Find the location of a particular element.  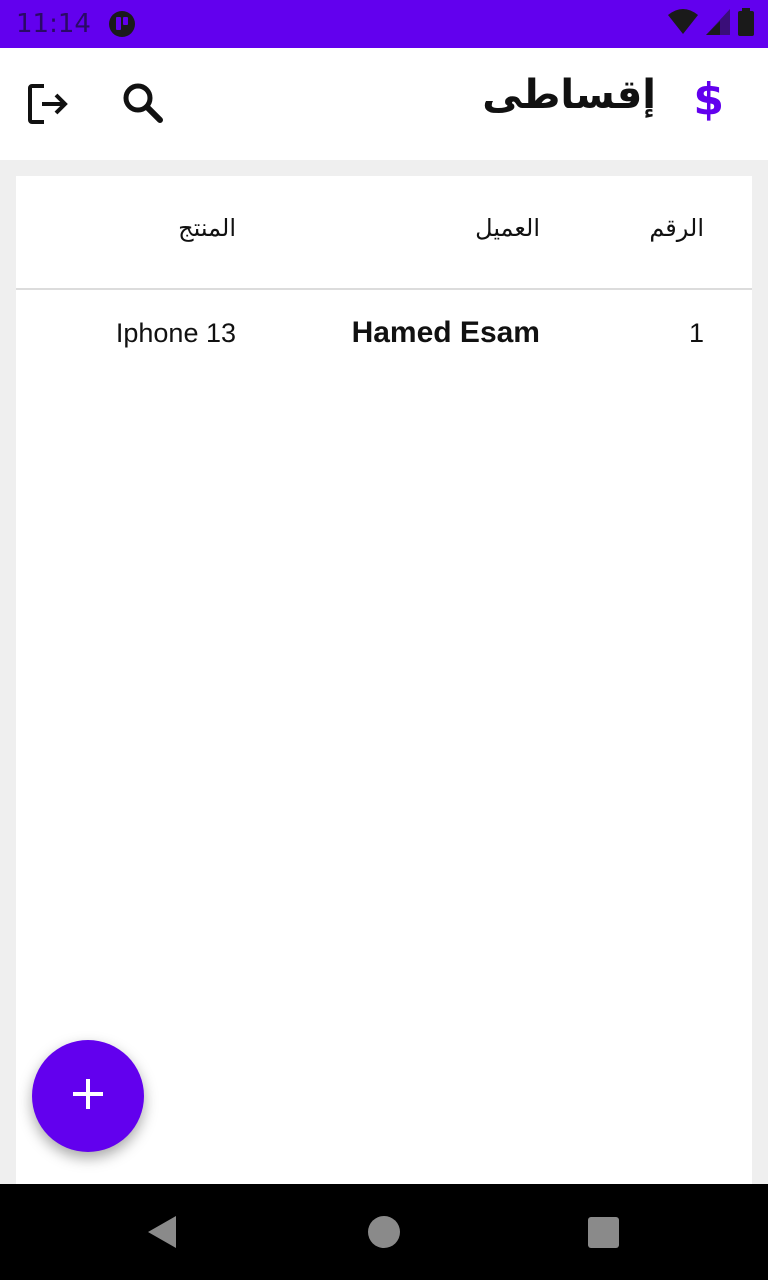

header-number: الرقم is located at coordinates (676, 228).